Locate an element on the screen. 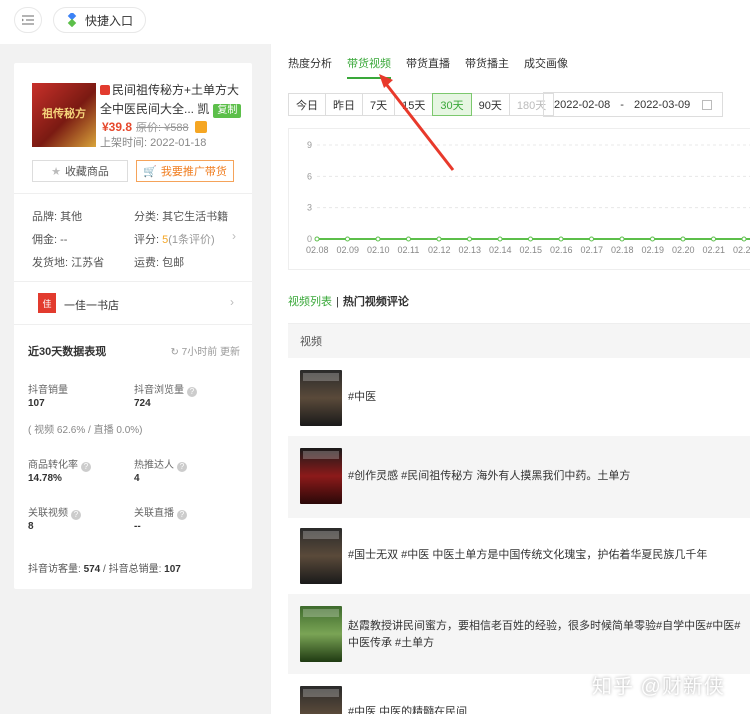 Image resolution: width=750 pixels, height=714 pixels. product-title: 民间祖传秘方+土单方大全中医民间大全... 凯复制 is located at coordinates (174, 100).